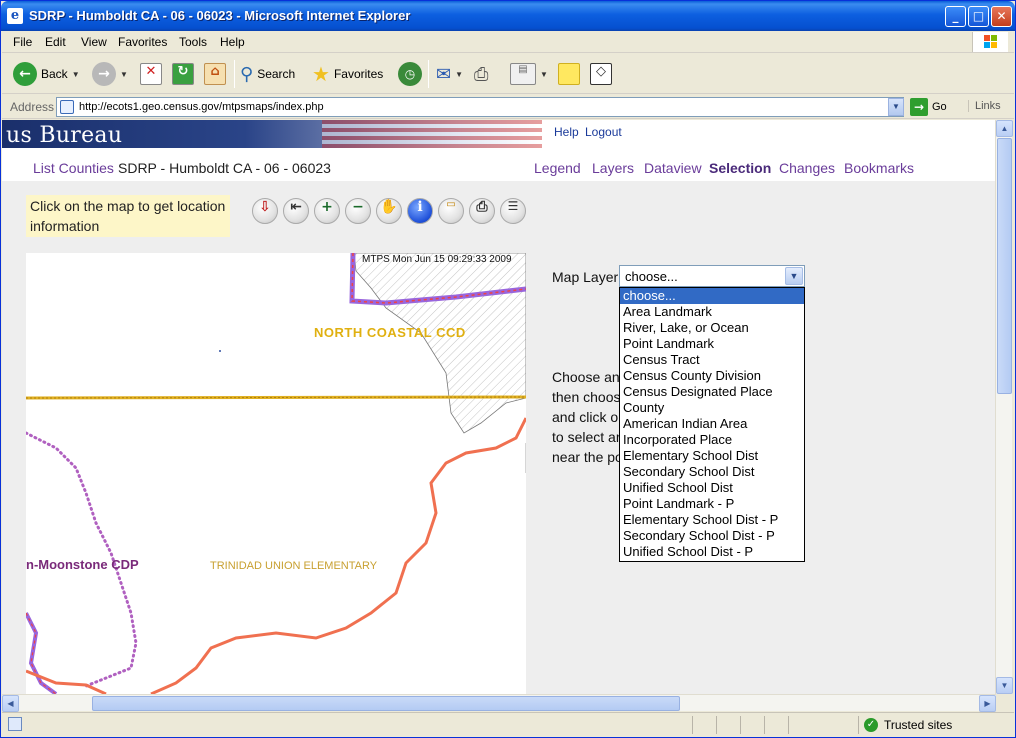 The width and height of the screenshot is (1016, 738). Describe the element at coordinates (712, 344) in the screenshot. I see `dropdown-option: Point Landmark` at that location.